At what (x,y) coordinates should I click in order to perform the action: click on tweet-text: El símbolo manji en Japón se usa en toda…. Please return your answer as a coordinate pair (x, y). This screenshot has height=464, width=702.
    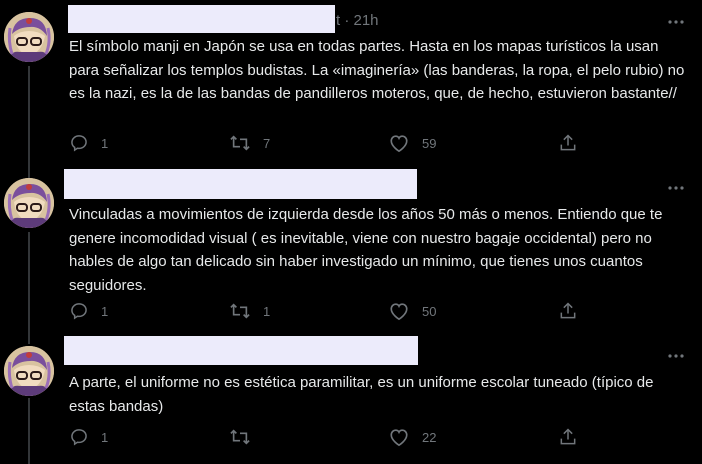
    Looking at the image, I should click on (377, 70).